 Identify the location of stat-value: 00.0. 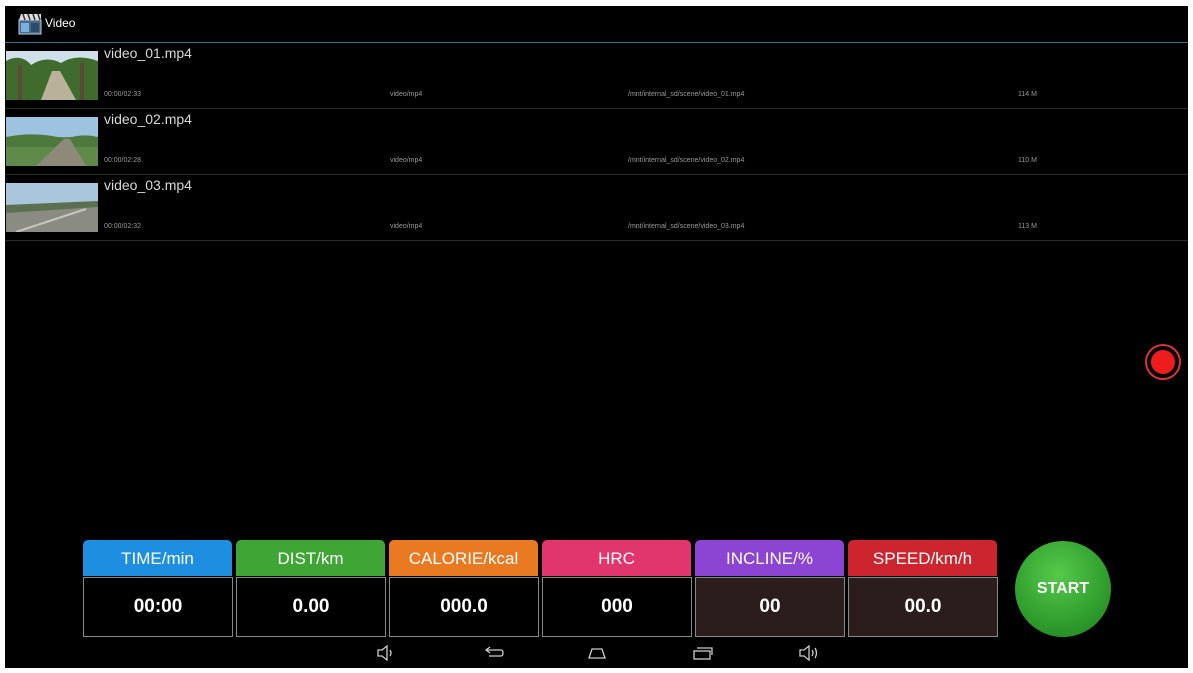
(923, 607).